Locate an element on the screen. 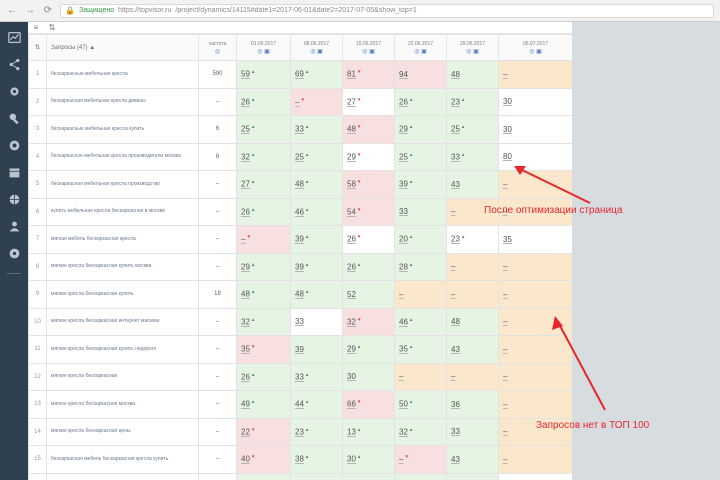  keyword-cell: бескаркасная мебельная кресла диваны is located at coordinates (122, 101).